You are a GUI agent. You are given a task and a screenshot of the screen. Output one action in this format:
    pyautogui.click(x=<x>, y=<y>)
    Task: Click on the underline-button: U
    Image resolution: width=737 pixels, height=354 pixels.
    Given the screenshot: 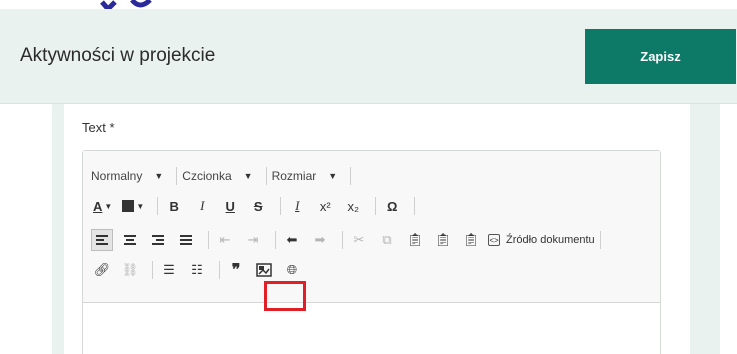 What is the action you would take?
    pyautogui.click(x=230, y=206)
    